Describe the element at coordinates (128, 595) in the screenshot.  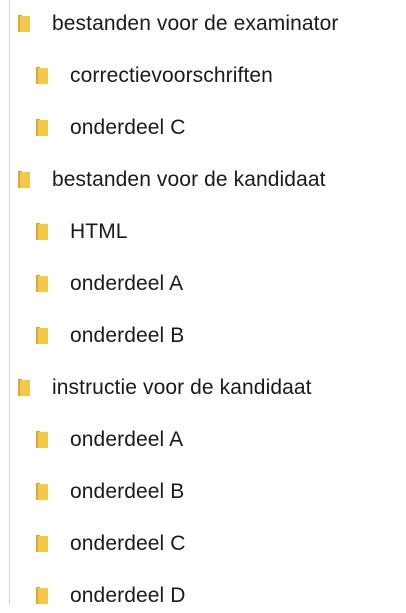
I see `tree-item-label: onderdeel D` at that location.